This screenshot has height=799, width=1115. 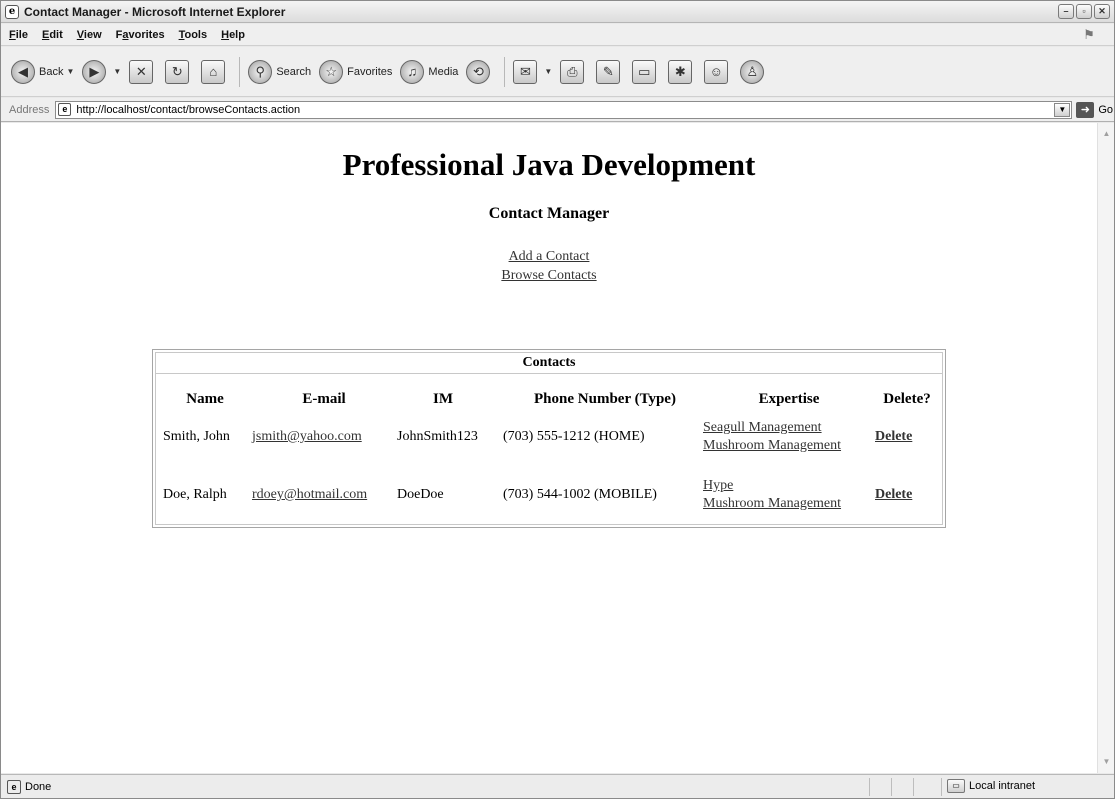 What do you see at coordinates (1105, 448) in the screenshot?
I see `vertical-scrollbar: ▲ ▼` at bounding box center [1105, 448].